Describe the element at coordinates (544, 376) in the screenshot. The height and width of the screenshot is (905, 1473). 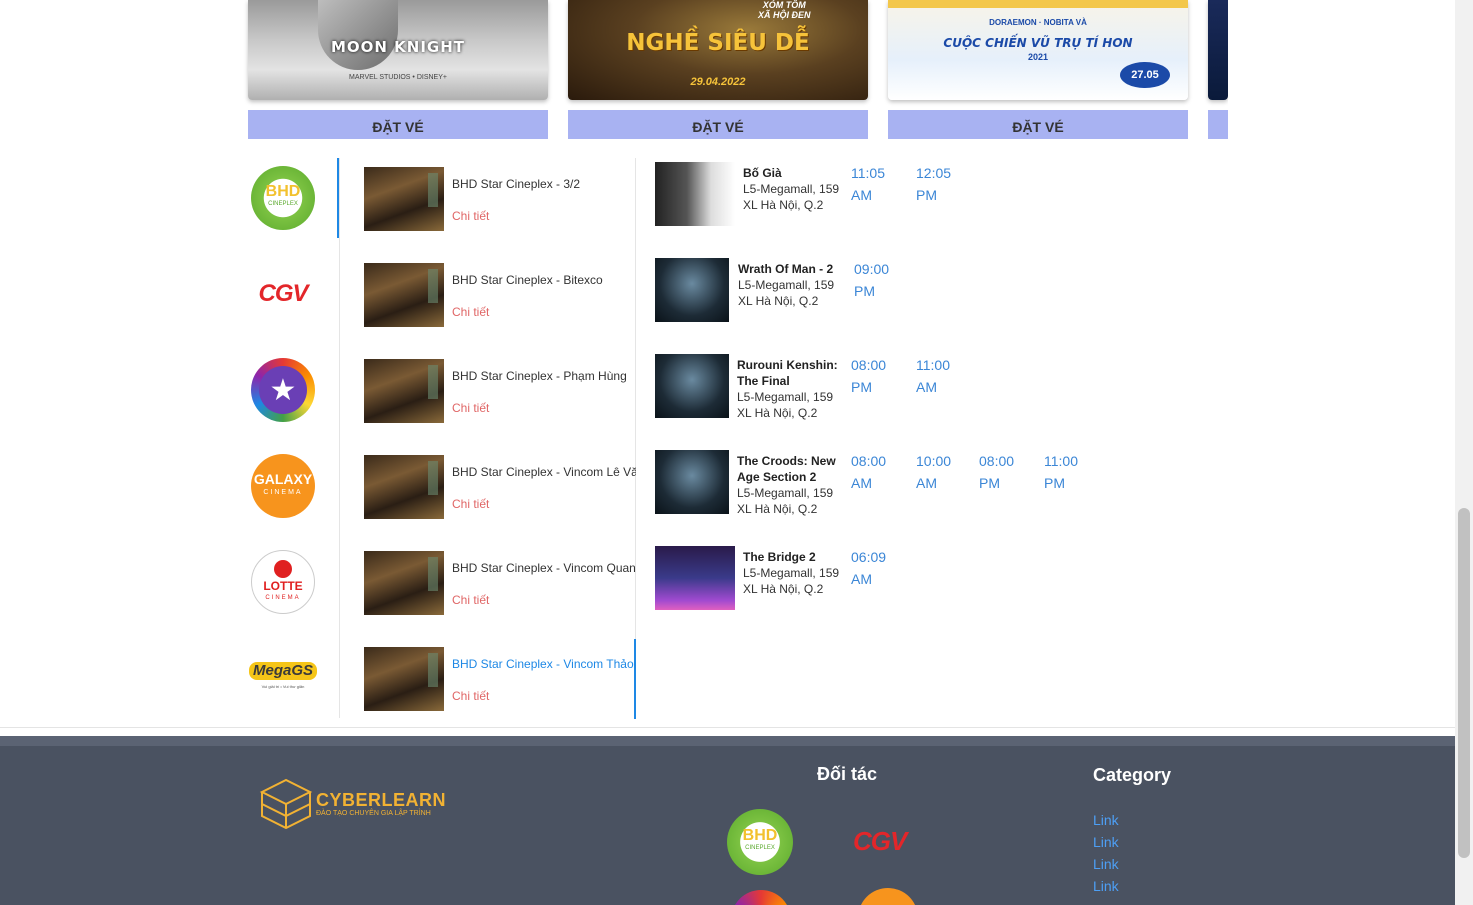
I see `theater-name: BHD Star Cineplex - Phạm Hùng` at that location.